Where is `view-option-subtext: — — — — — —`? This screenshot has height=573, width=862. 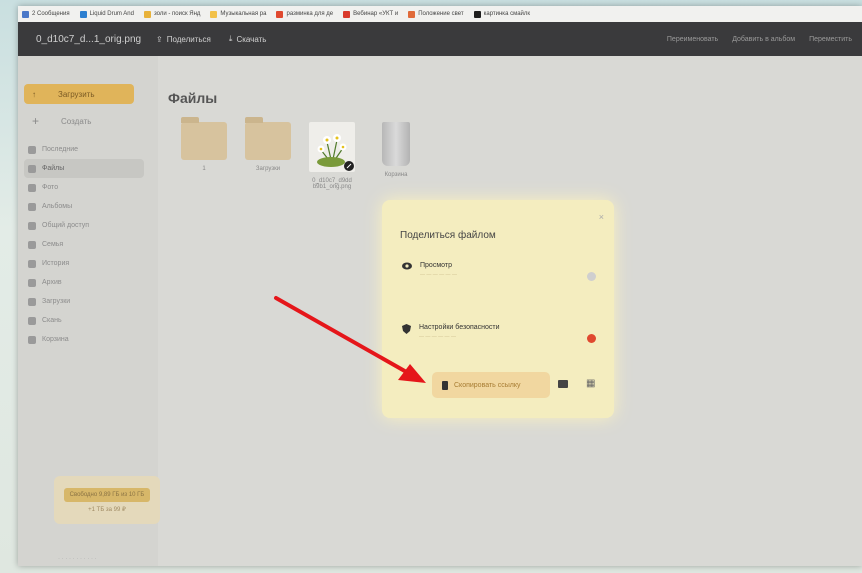
view-option-subtext: — — — — — — is located at coordinates (438, 275).